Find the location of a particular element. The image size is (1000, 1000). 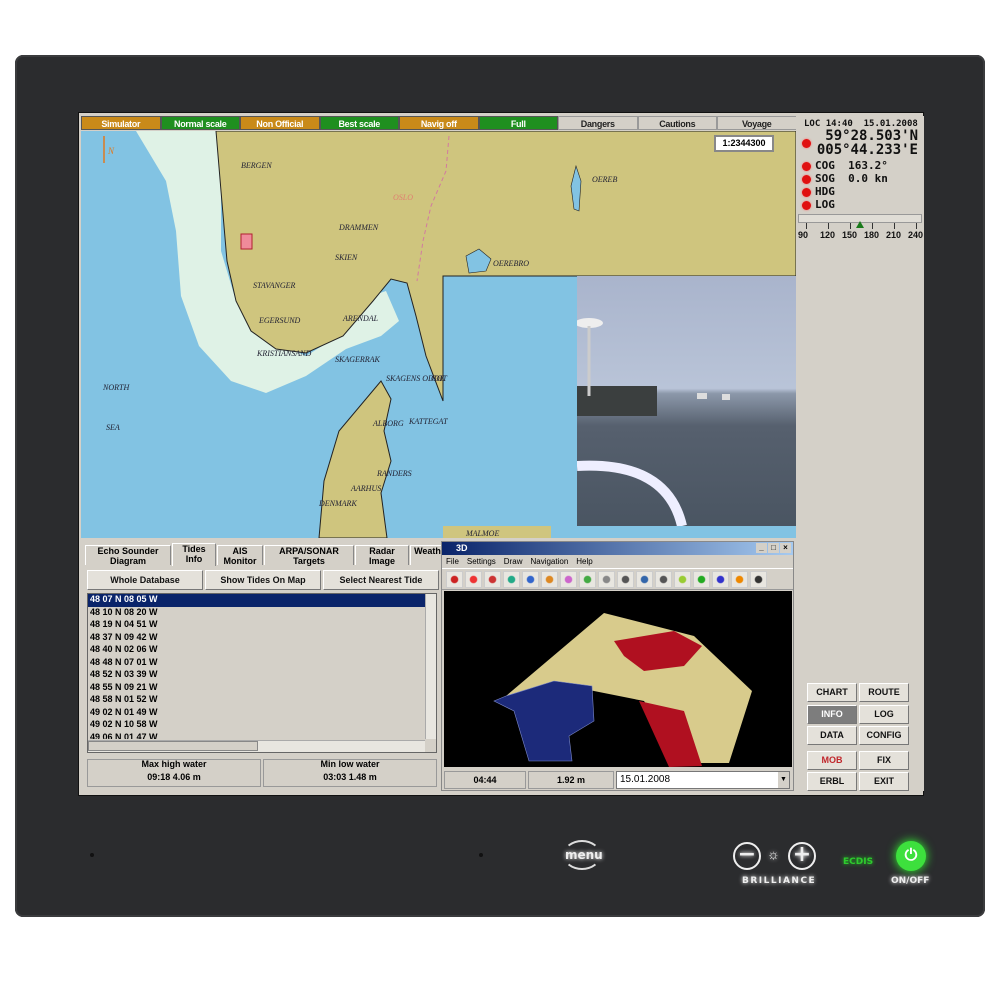

side-button-route: ROUTE is located at coordinates (884, 692).